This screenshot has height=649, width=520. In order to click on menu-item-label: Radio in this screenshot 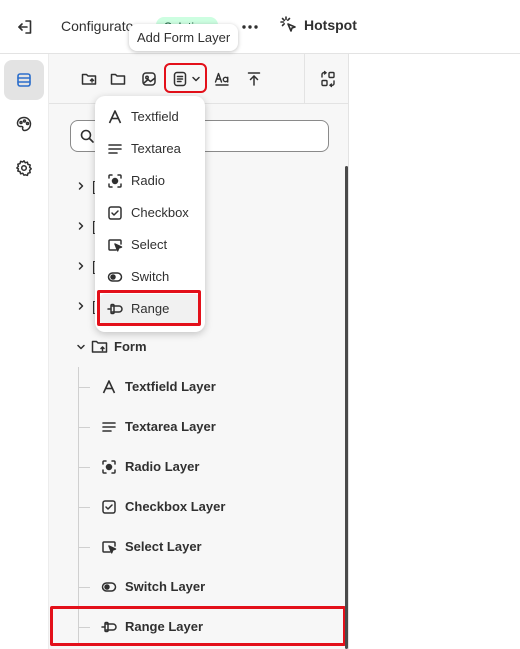, I will do `click(148, 180)`.